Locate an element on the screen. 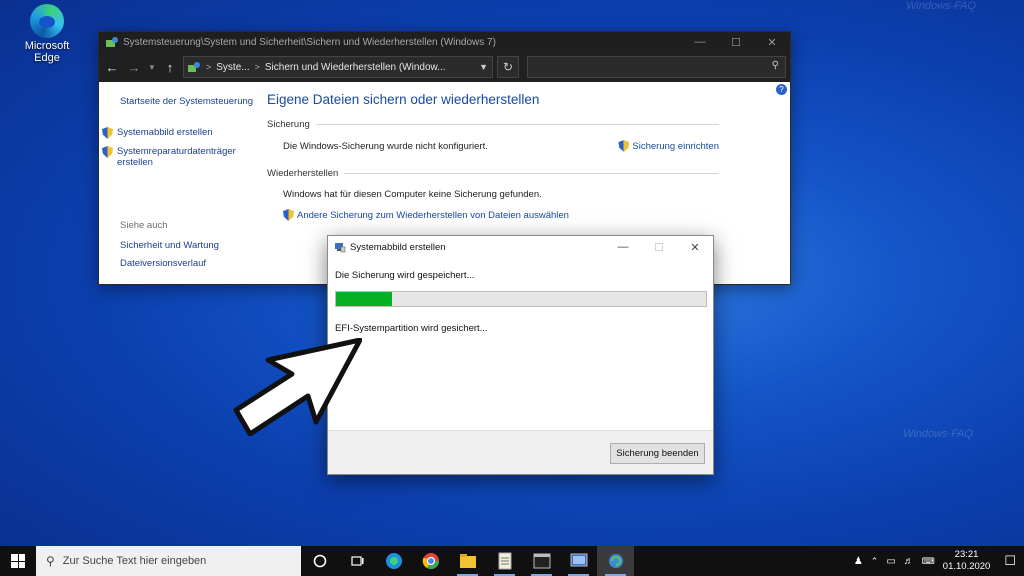 Image resolution: width=1024 pixels, height=576 pixels. taskbar-notepad-button is located at coordinates (504, 561).